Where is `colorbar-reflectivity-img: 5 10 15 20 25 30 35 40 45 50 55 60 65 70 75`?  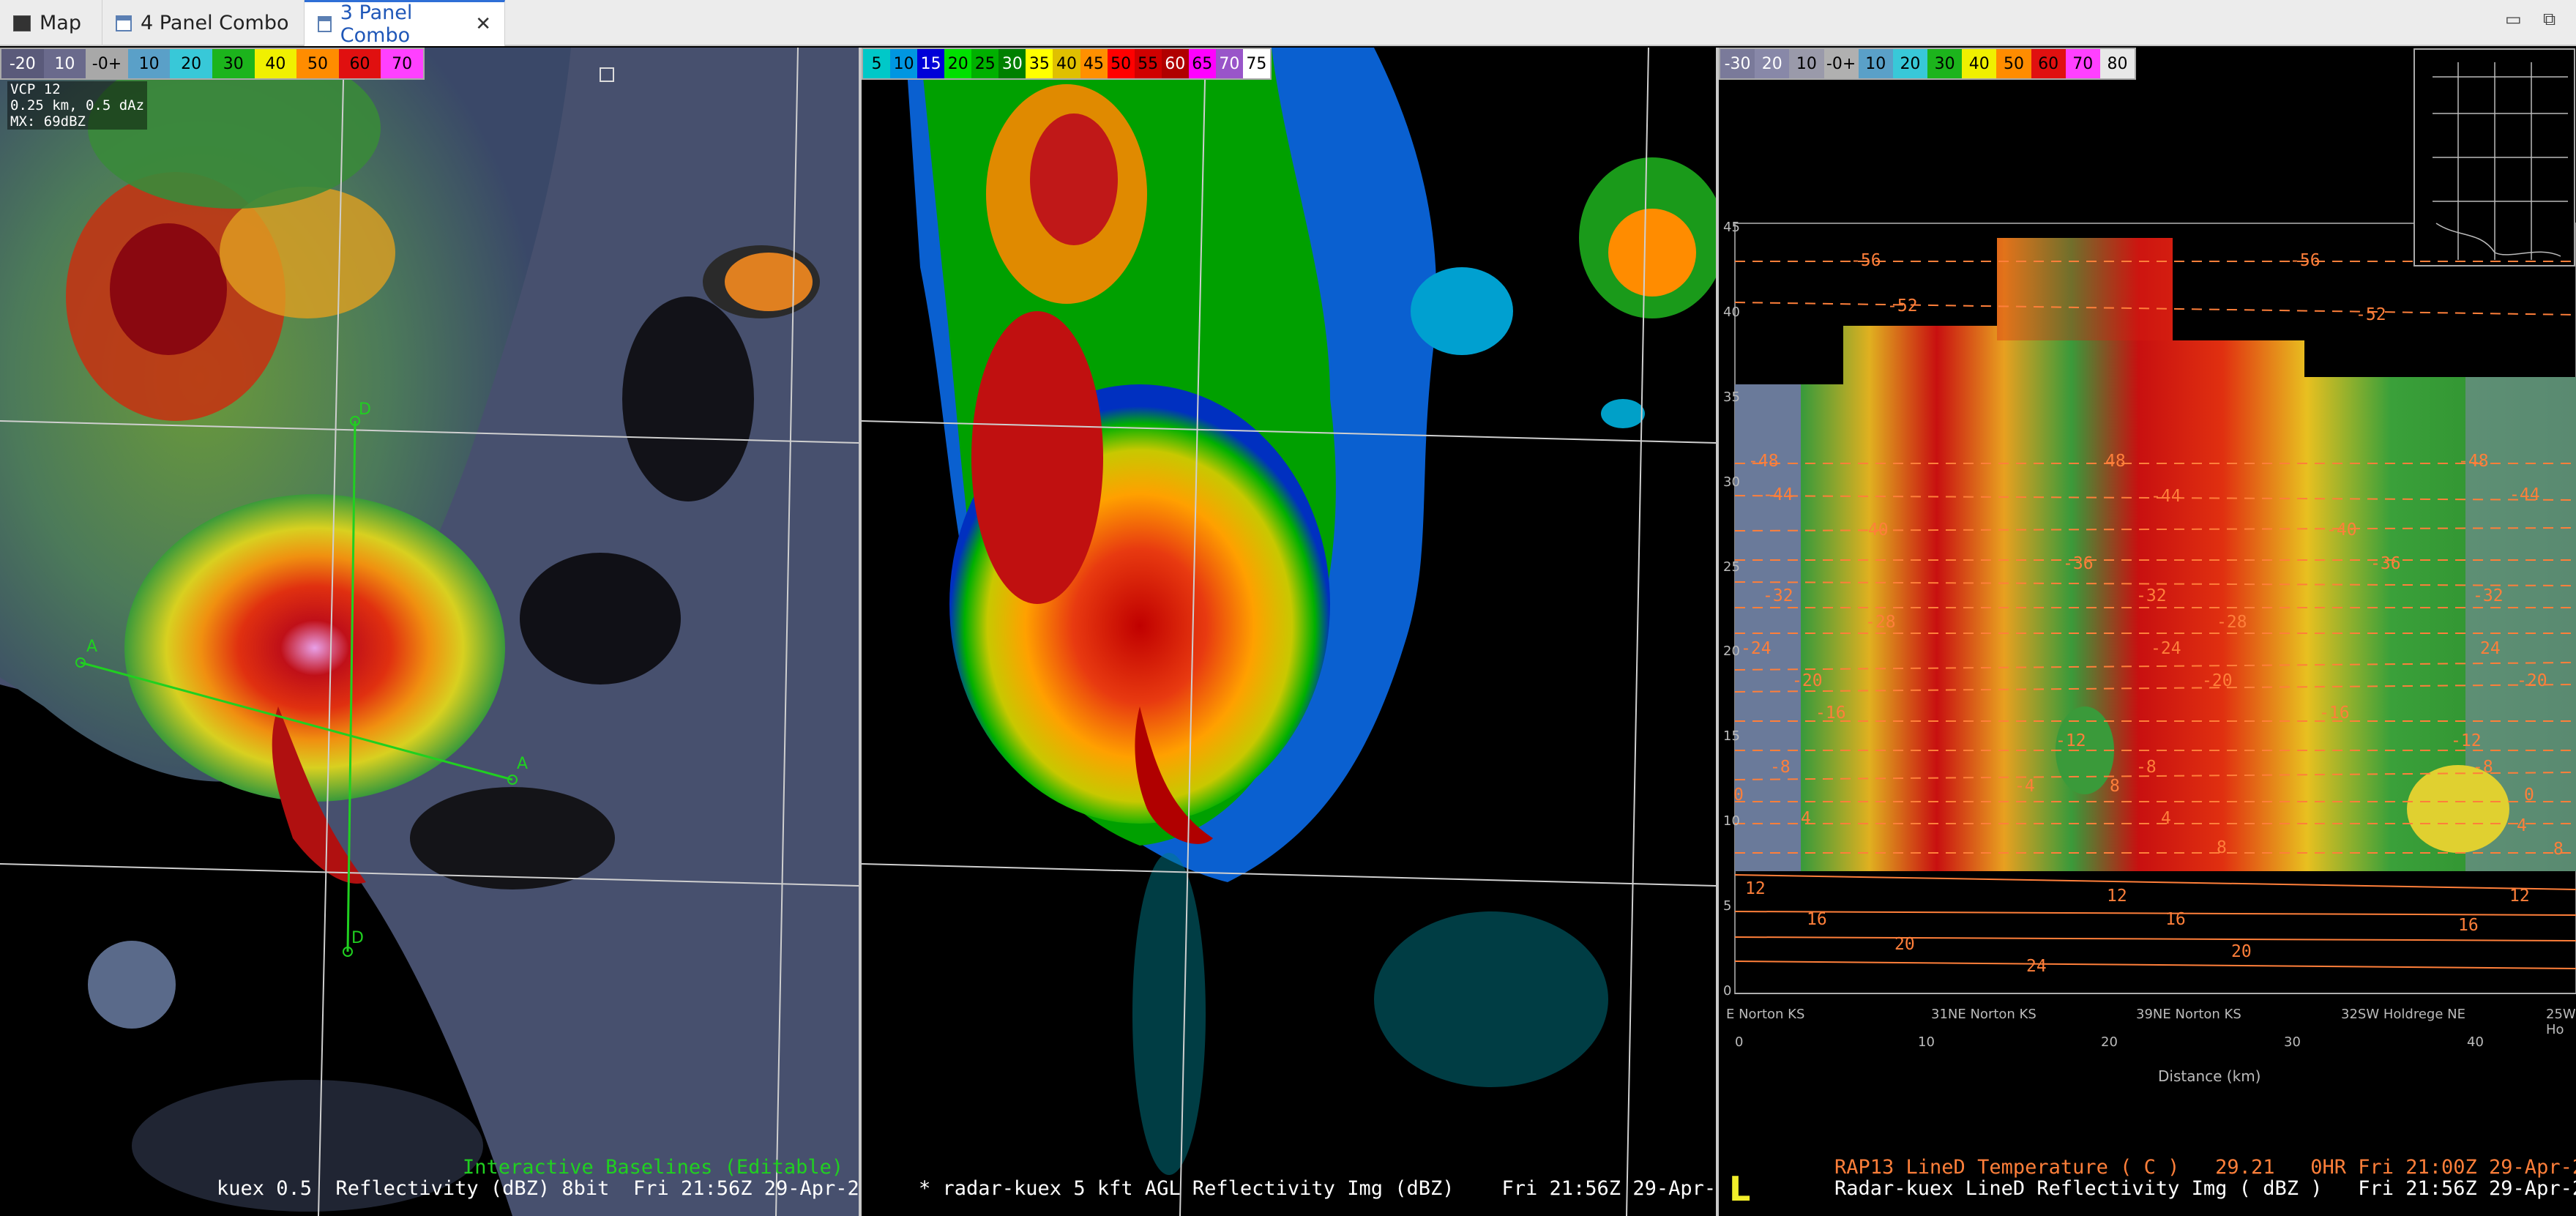 colorbar-reflectivity-img: 5 10 15 20 25 30 35 40 45 50 55 60 65 70 75 is located at coordinates (1067, 64).